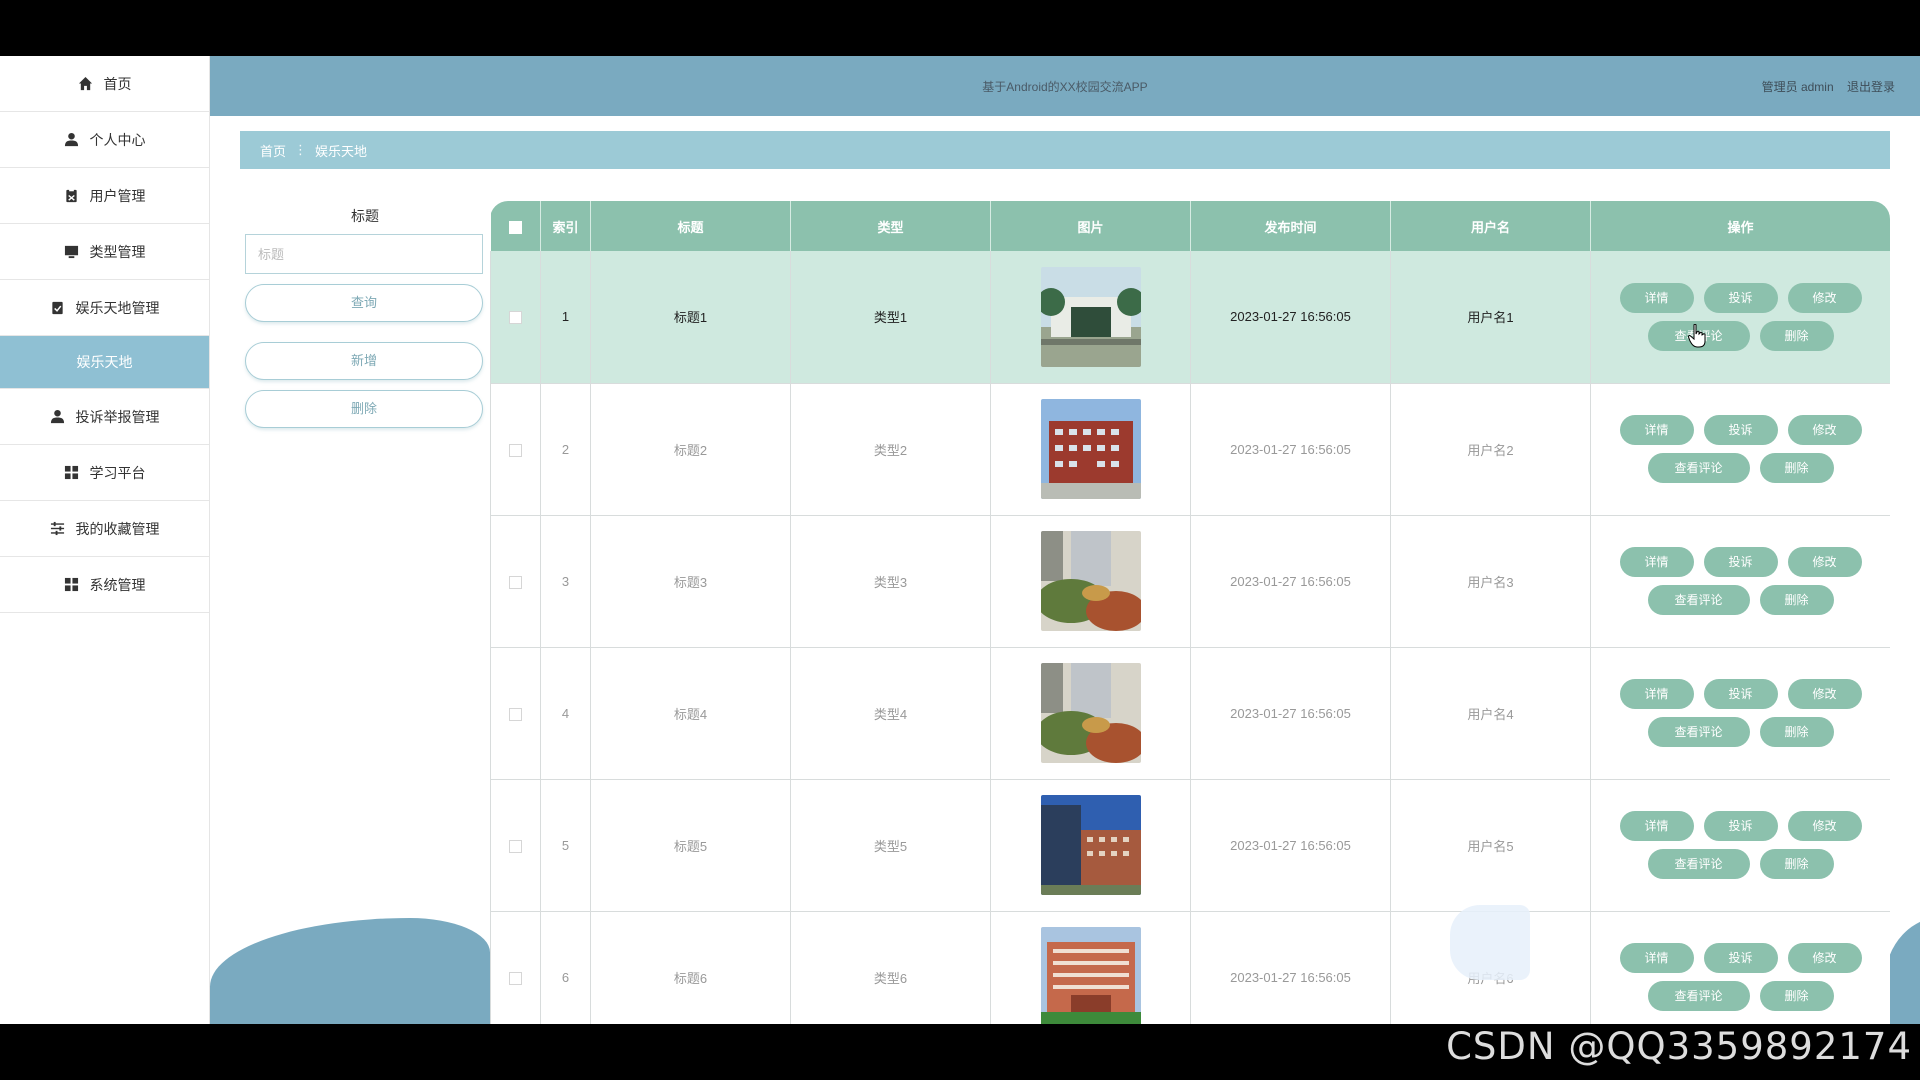 The image size is (1920, 1080). Describe the element at coordinates (104, 252) in the screenshot. I see `sidebar-item-types: 类型管理` at that location.